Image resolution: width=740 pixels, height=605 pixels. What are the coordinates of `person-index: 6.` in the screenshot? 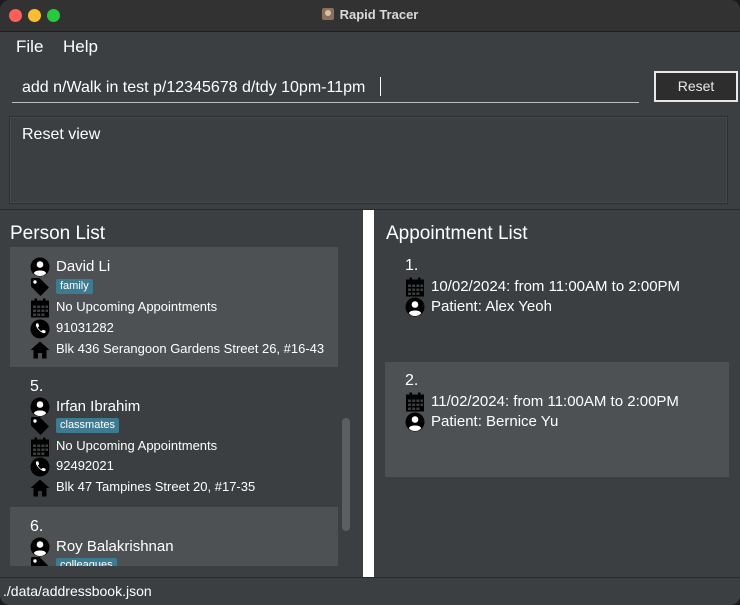 It's located at (37, 526).